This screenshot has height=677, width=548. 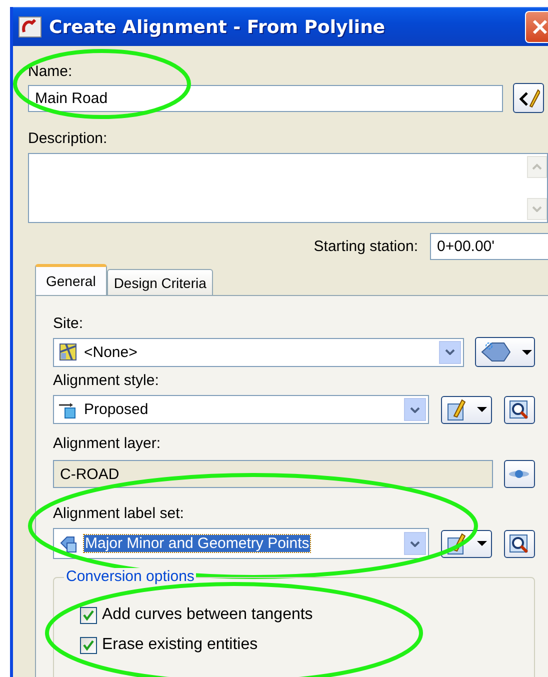 I want to click on field-label: Description:, so click(x=68, y=138).